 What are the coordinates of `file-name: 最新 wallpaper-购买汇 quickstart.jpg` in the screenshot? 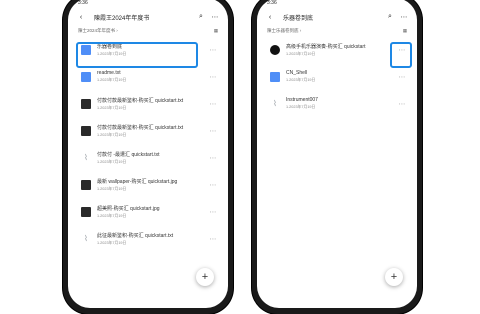 It's located at (137, 181).